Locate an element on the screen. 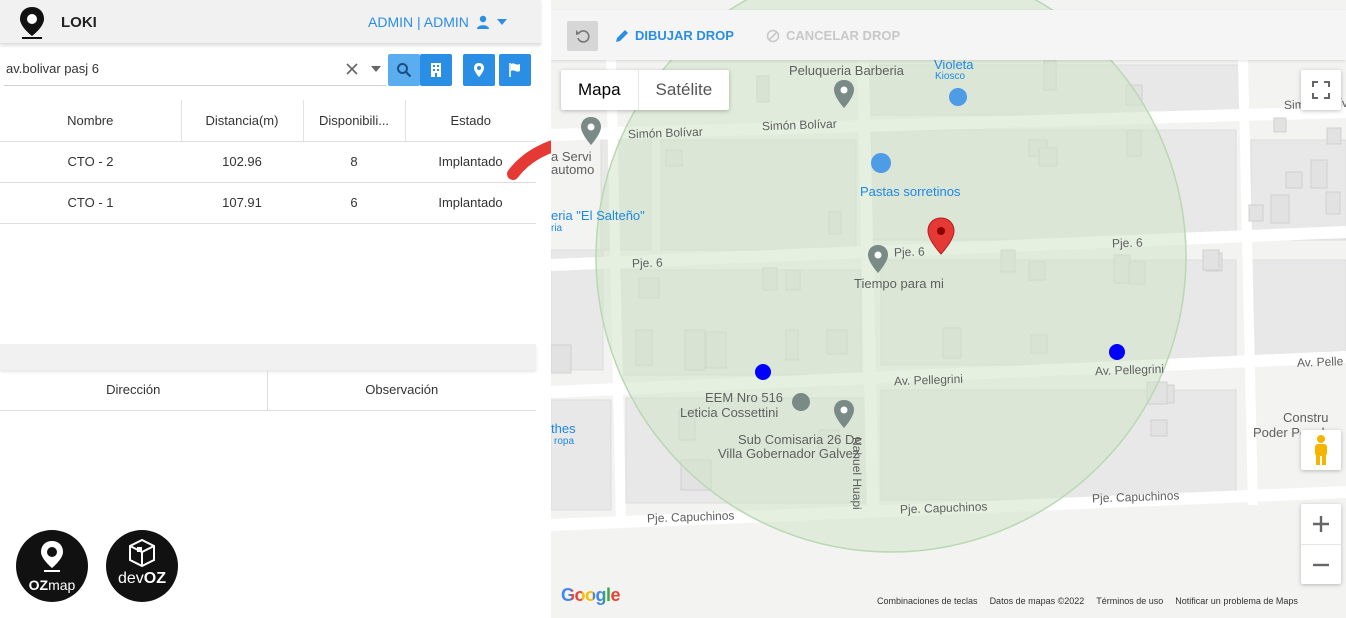  map-type-map: Mapa is located at coordinates (599, 90).